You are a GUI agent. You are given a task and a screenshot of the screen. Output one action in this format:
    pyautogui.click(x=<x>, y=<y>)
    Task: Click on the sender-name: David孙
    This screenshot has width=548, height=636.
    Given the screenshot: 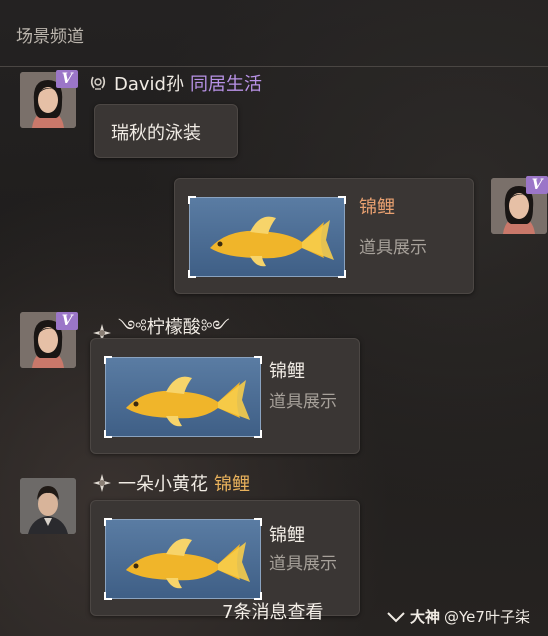 What is the action you would take?
    pyautogui.click(x=149, y=83)
    